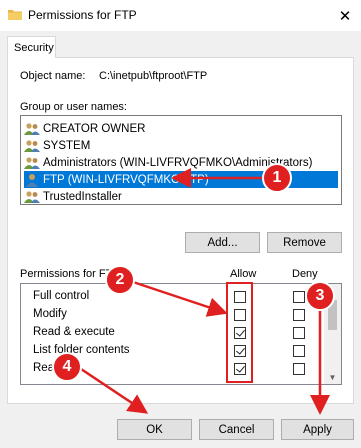 This screenshot has width=361, height=448. Describe the element at coordinates (239, 332) in the screenshot. I see `allow-highlight-box` at that location.